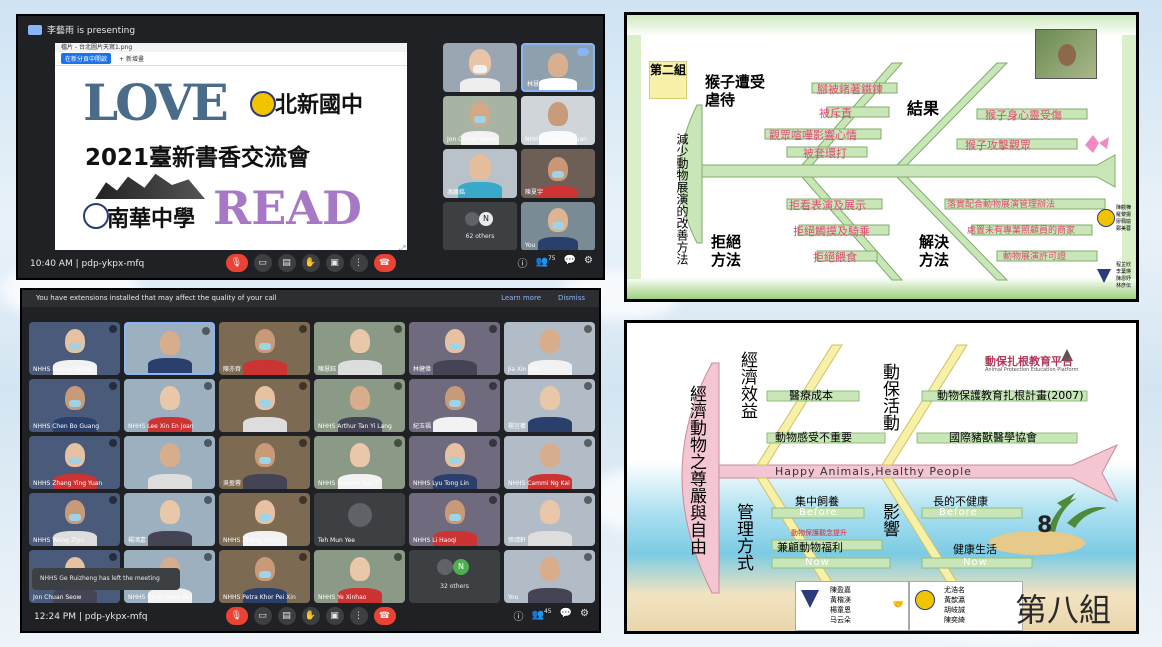 This screenshot has height=647, width=1162. I want to click on participant-tile: NHHS Arthur Tan Yi Lang, so click(359, 405).